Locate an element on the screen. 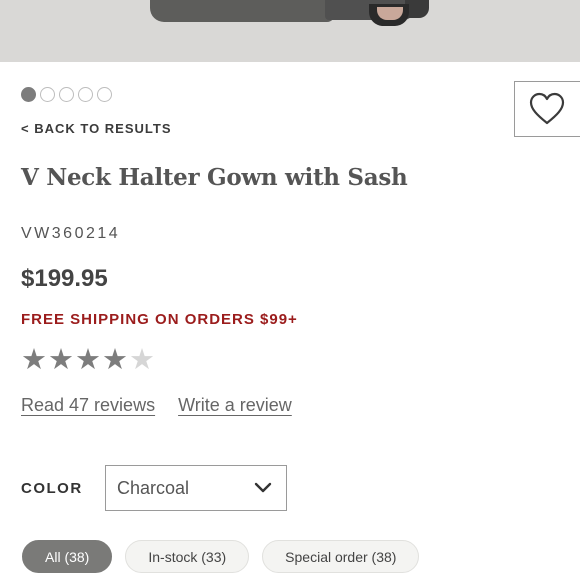  filter-chip-all: All (38) is located at coordinates (67, 556).